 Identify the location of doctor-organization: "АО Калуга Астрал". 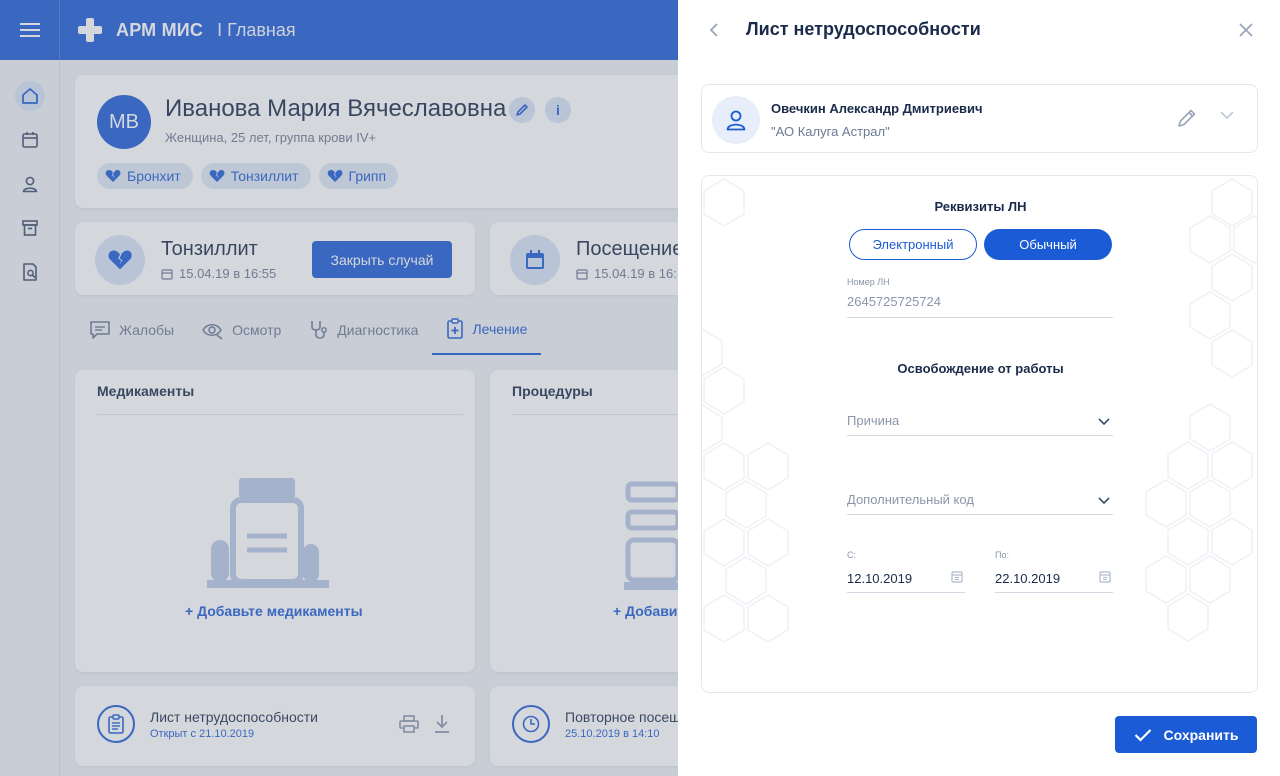
(830, 131).